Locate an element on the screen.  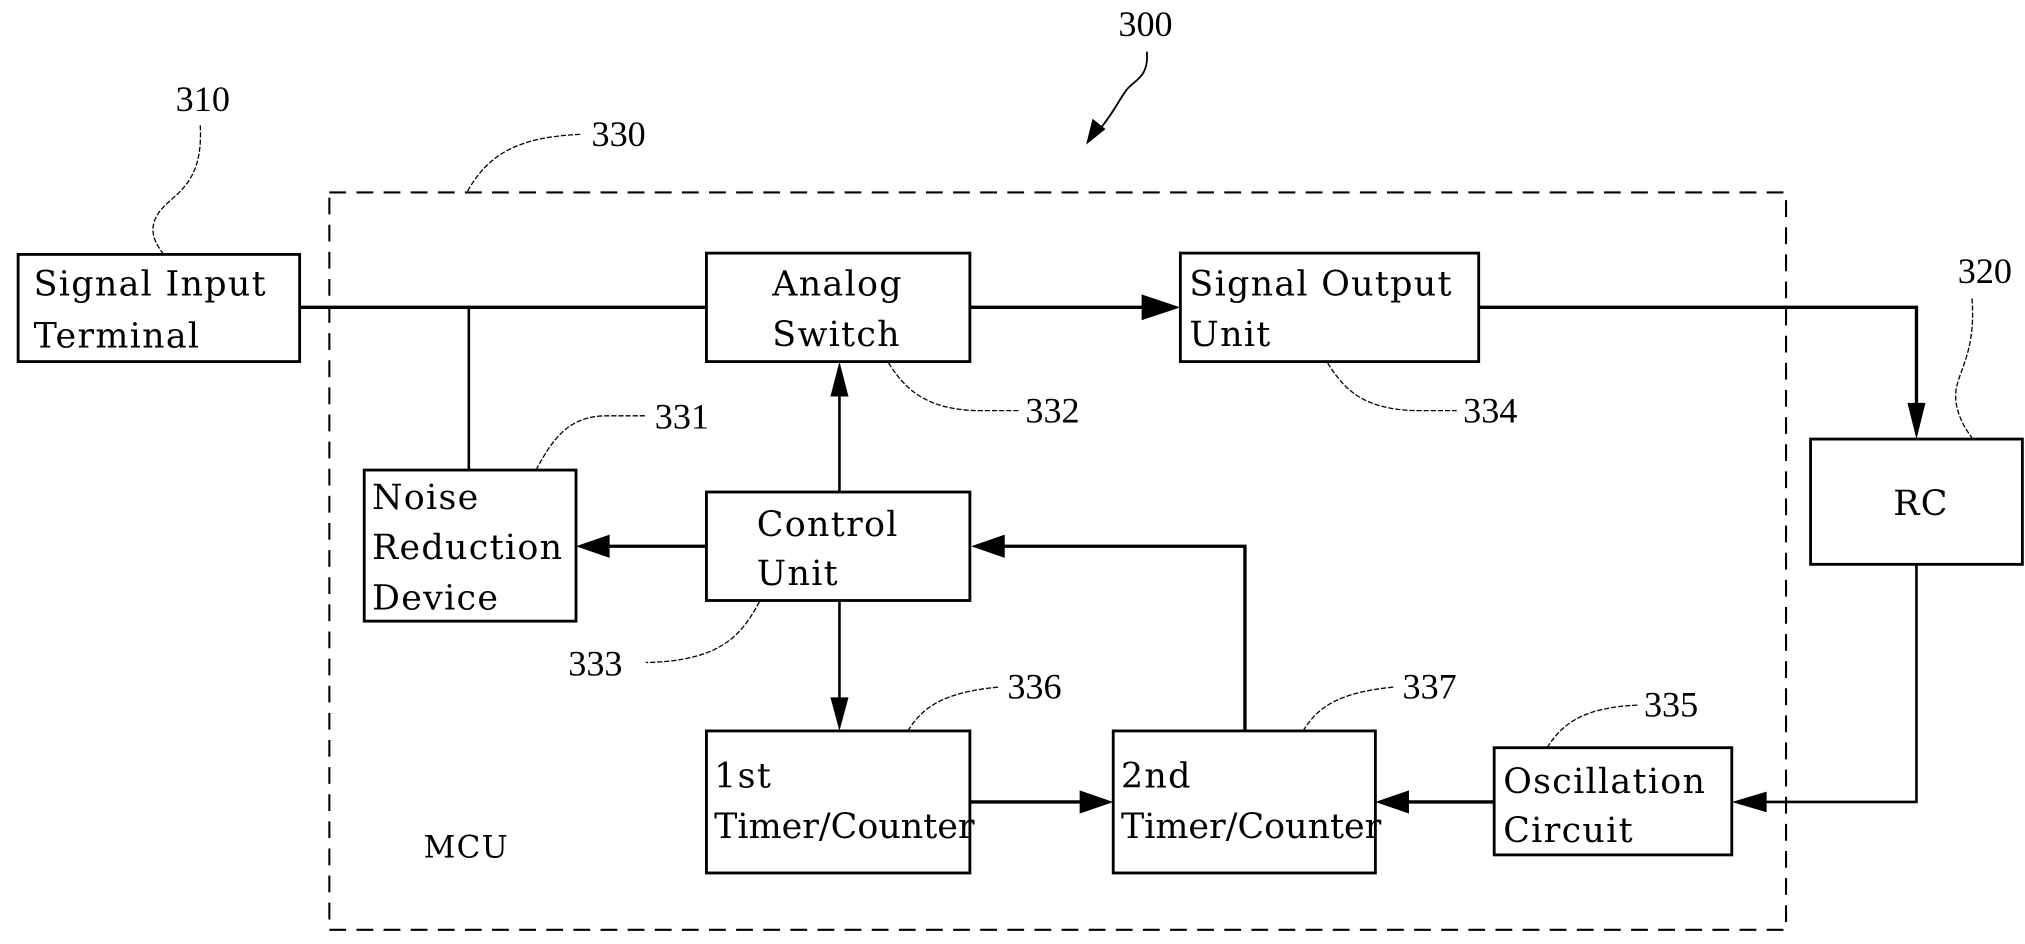
noise-reduction-line1: Noise is located at coordinates (426, 498).